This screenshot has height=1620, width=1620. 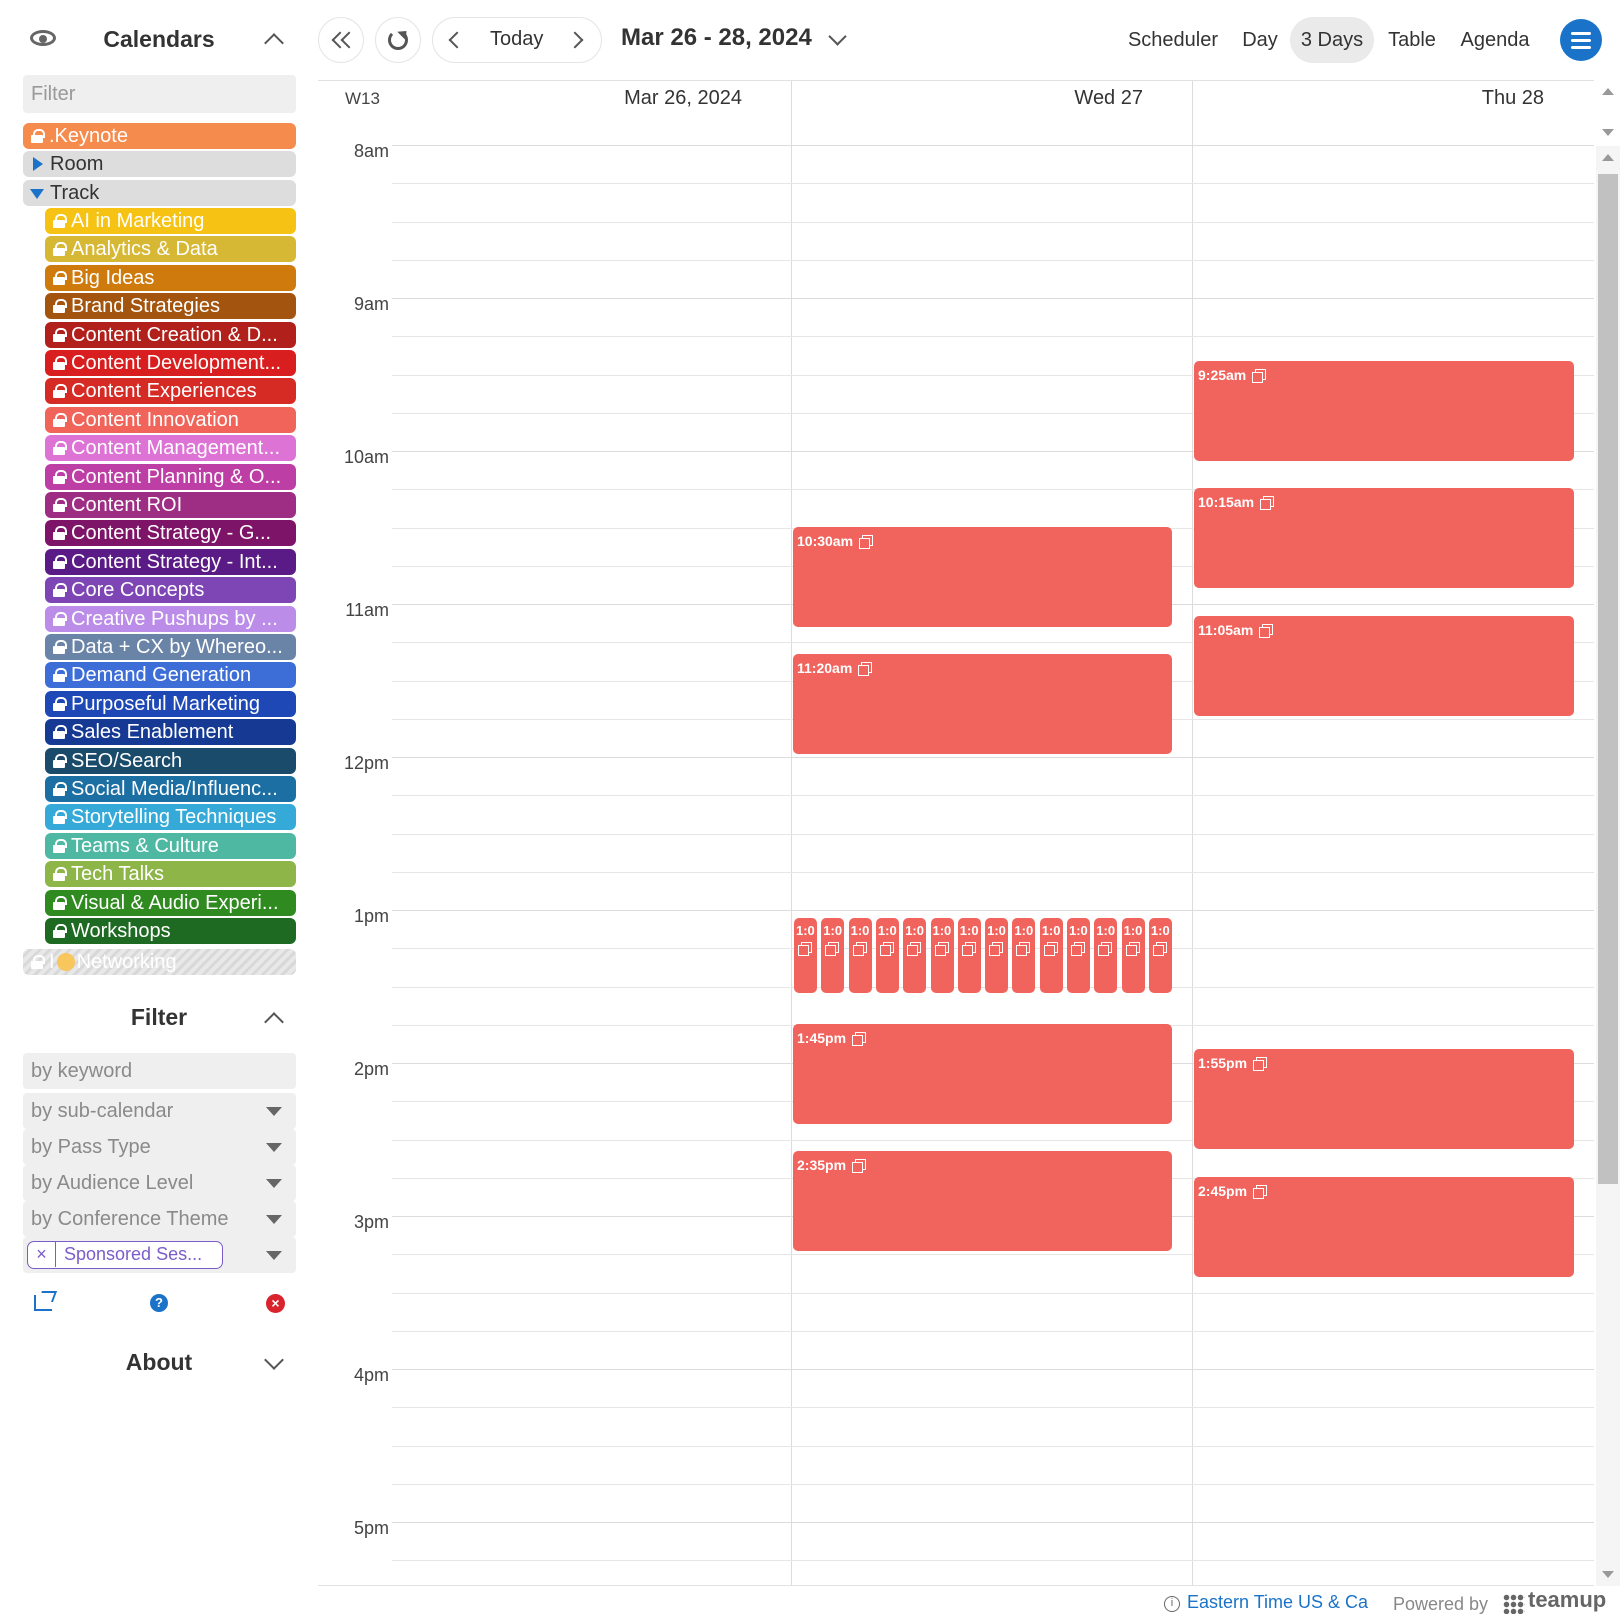 I want to click on next-arrow-icon, so click(x=575, y=40).